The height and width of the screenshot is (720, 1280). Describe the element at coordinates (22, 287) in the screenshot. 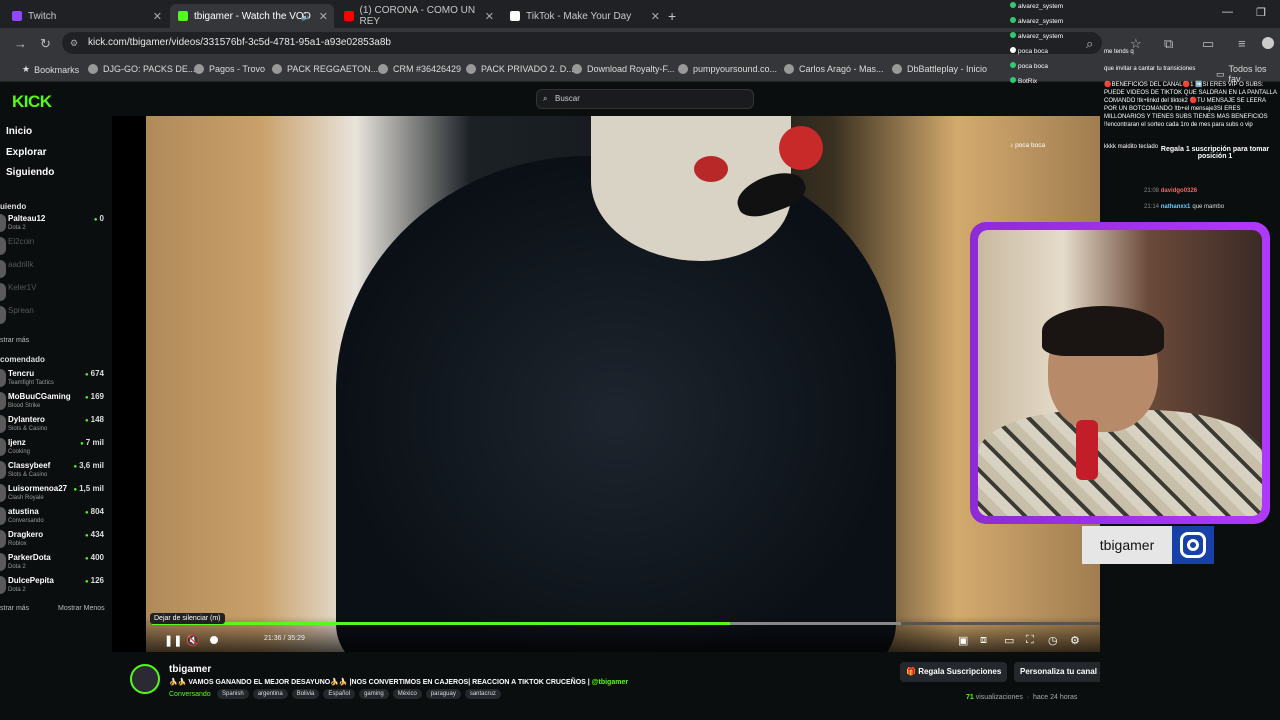

I see `channel-name: Keler1V` at that location.